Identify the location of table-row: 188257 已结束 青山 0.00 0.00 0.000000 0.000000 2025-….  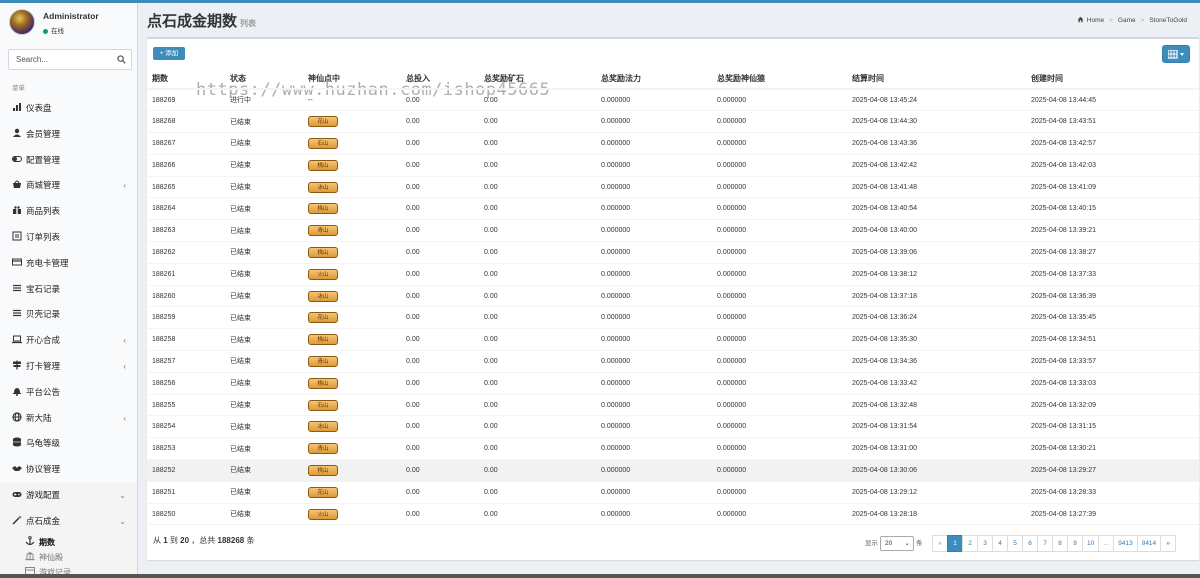
(673, 361).